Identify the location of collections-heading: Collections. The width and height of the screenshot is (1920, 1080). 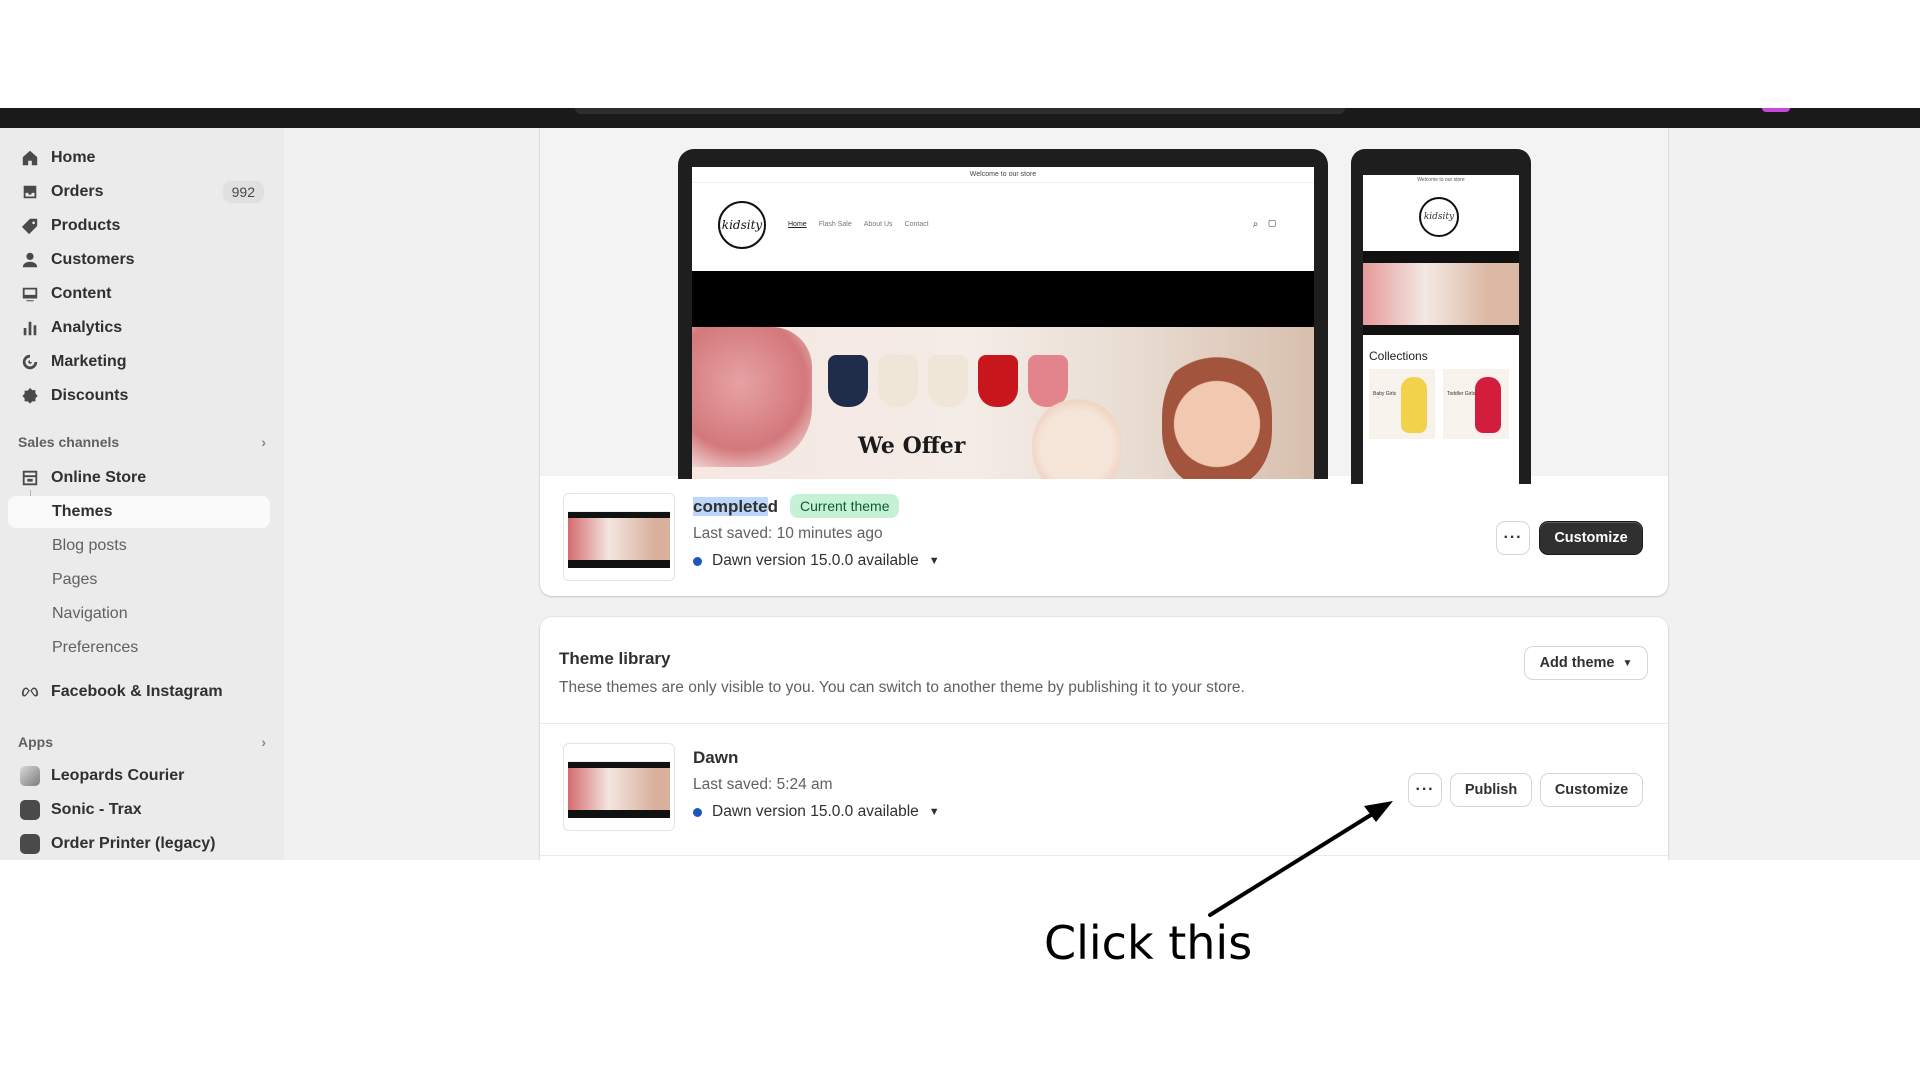
(1398, 356).